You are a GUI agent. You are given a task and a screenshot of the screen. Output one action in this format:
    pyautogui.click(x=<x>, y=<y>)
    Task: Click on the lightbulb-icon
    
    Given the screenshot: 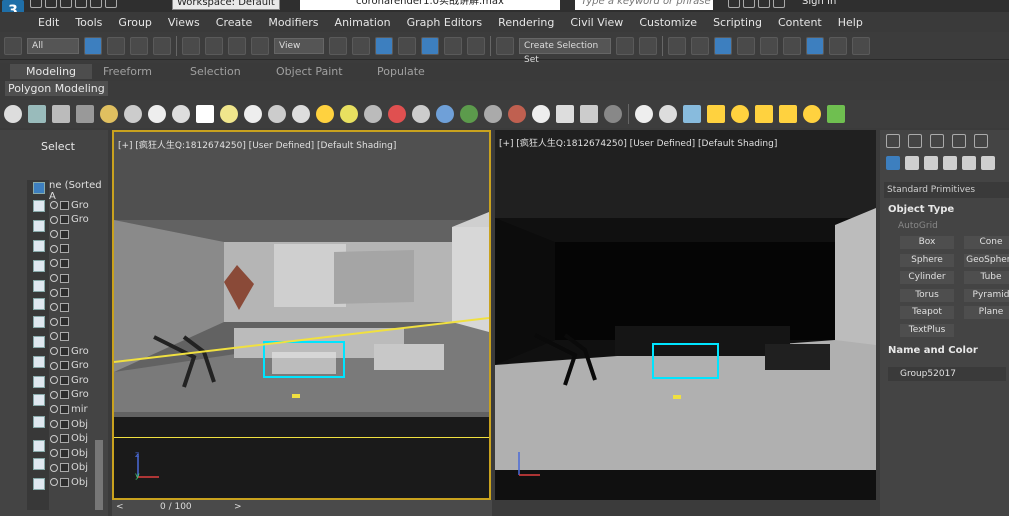 What is the action you would take?
    pyautogui.click(x=349, y=114)
    